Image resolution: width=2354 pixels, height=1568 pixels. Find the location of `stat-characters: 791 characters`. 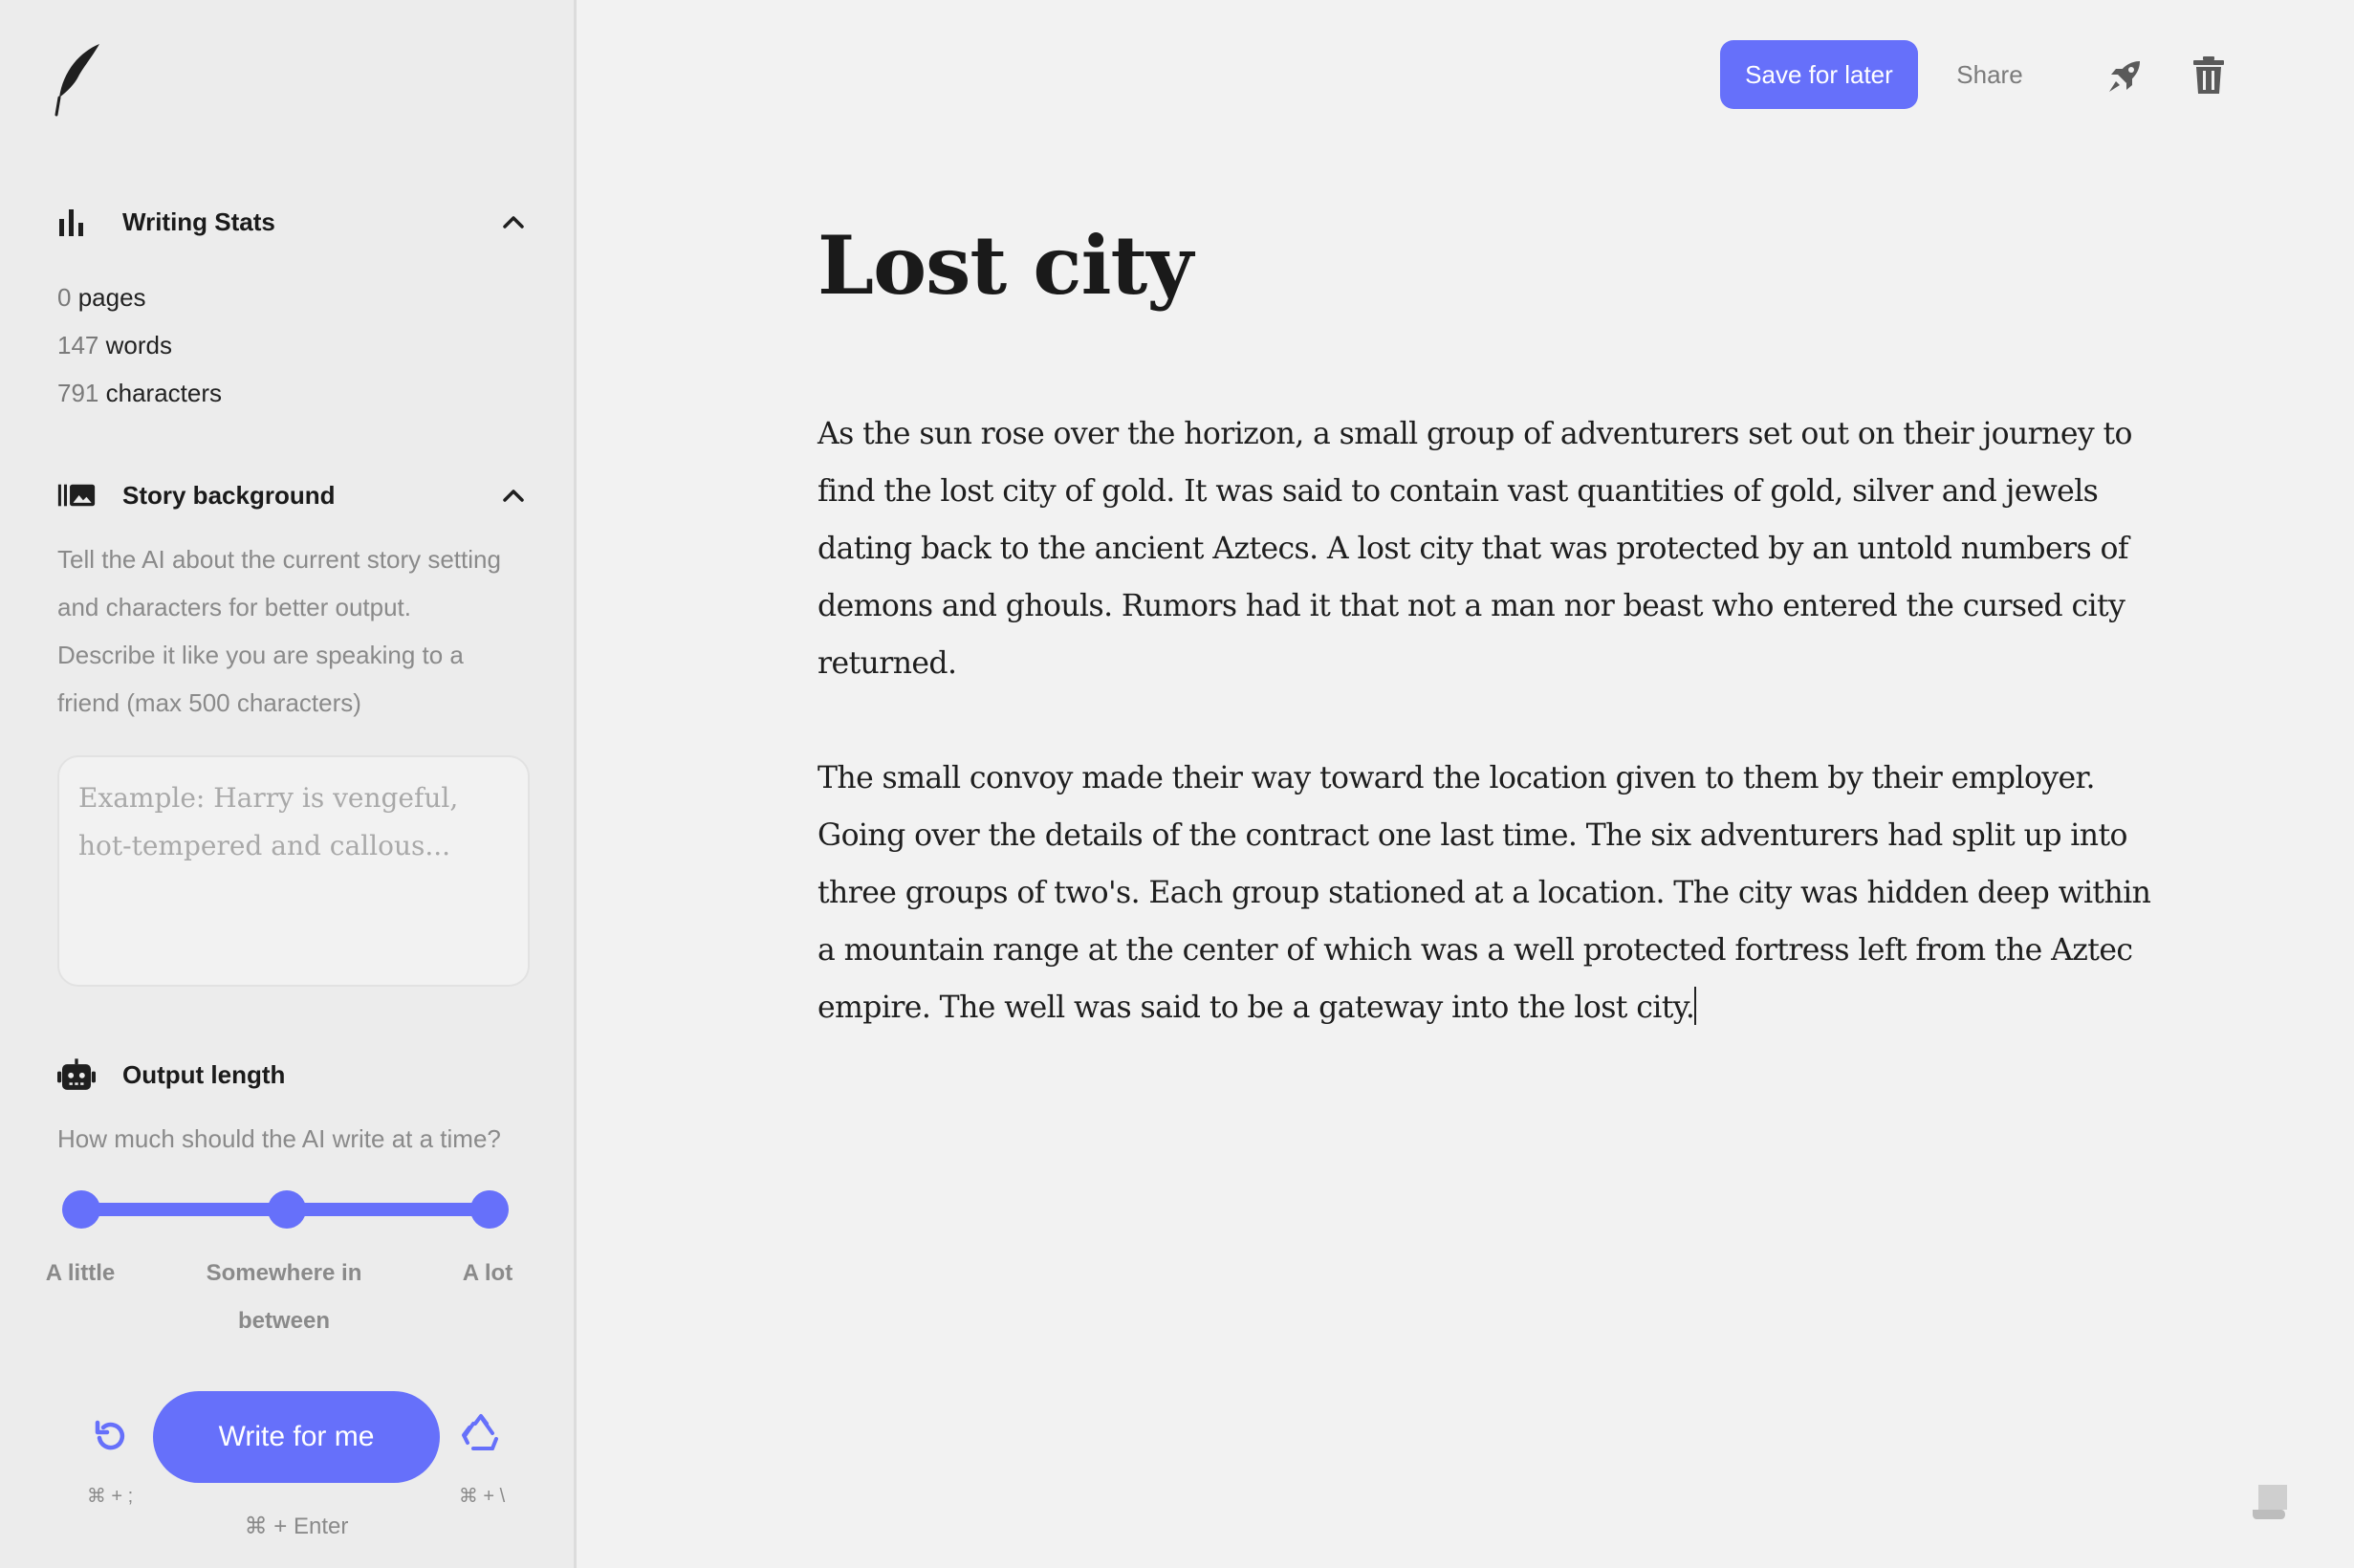

stat-characters: 791 characters is located at coordinates (140, 393).